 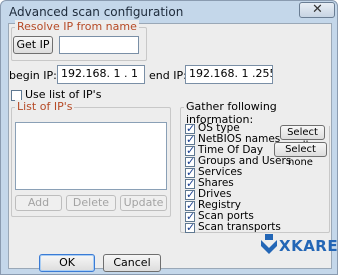 What do you see at coordinates (190, 227) in the screenshot?
I see `gather-checkbox` at bounding box center [190, 227].